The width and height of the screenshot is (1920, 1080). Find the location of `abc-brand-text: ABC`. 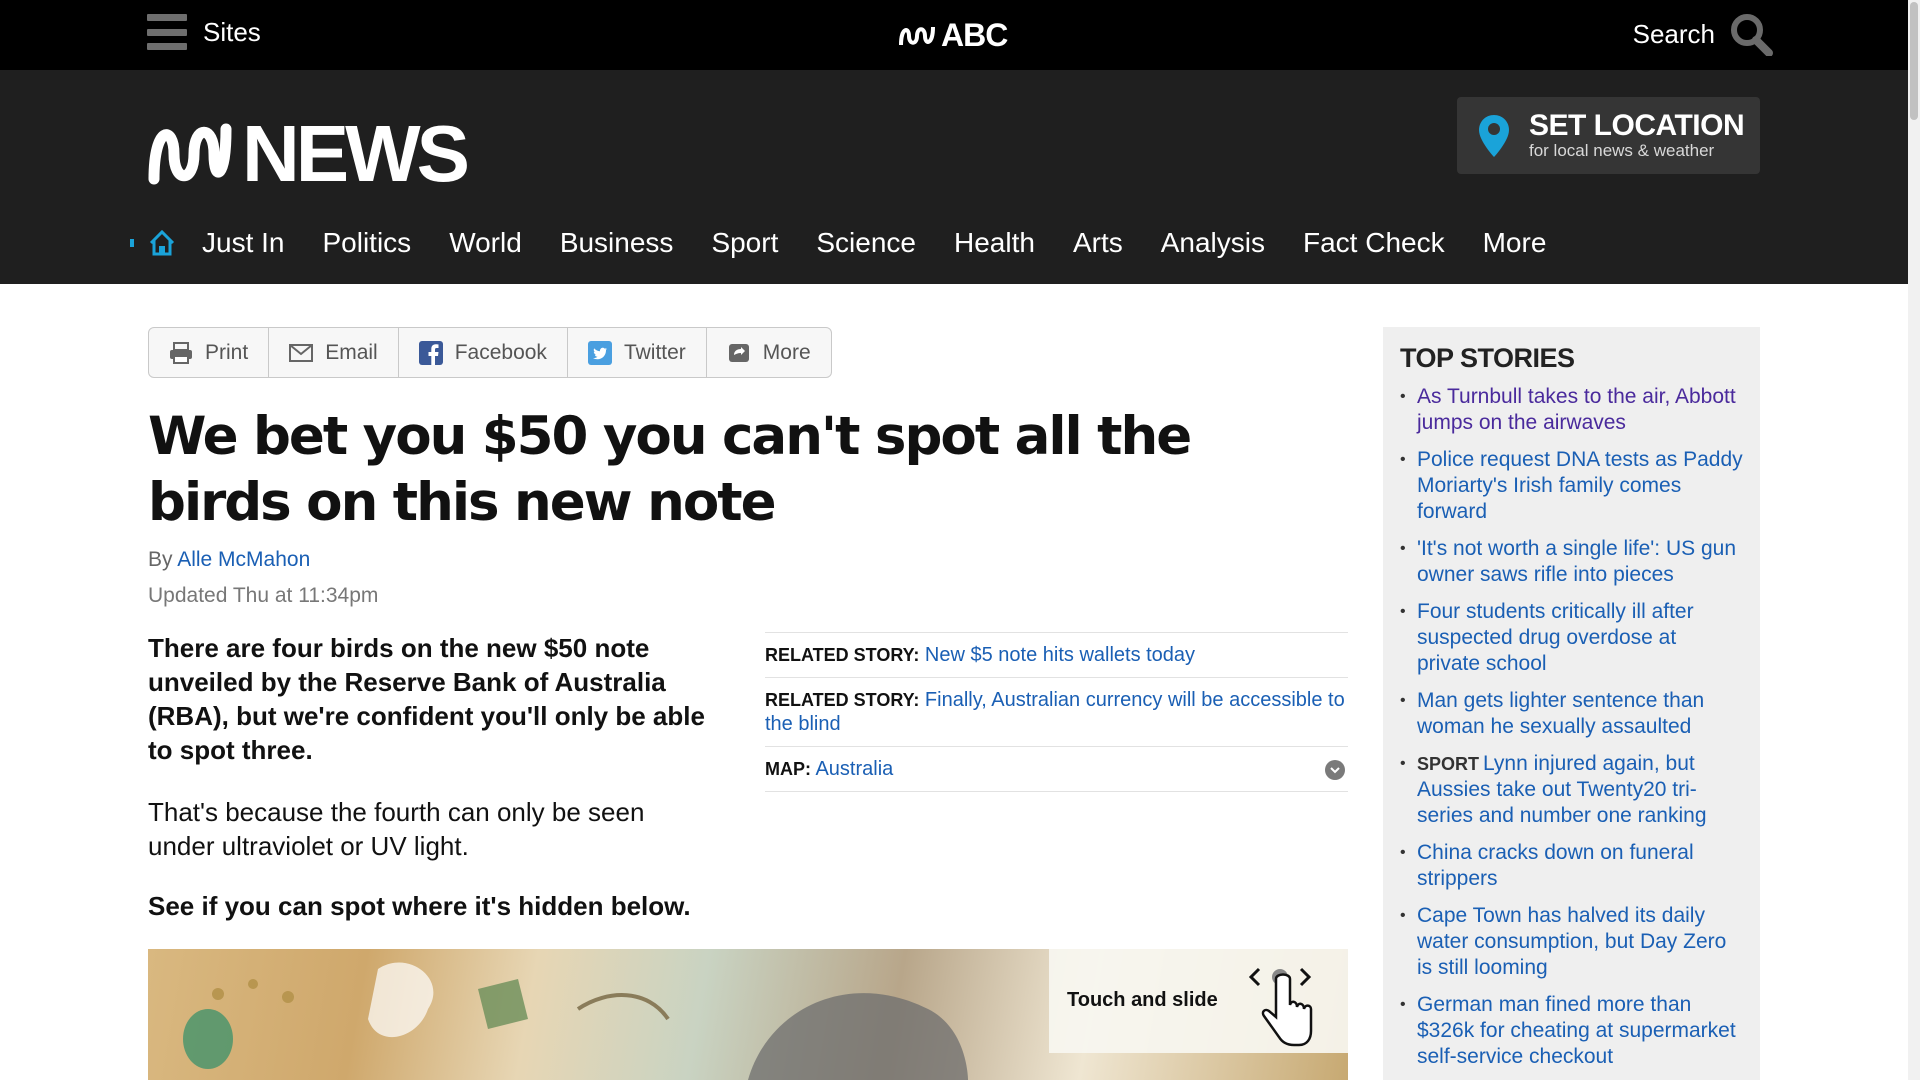

abc-brand-text: ABC is located at coordinates (974, 35).